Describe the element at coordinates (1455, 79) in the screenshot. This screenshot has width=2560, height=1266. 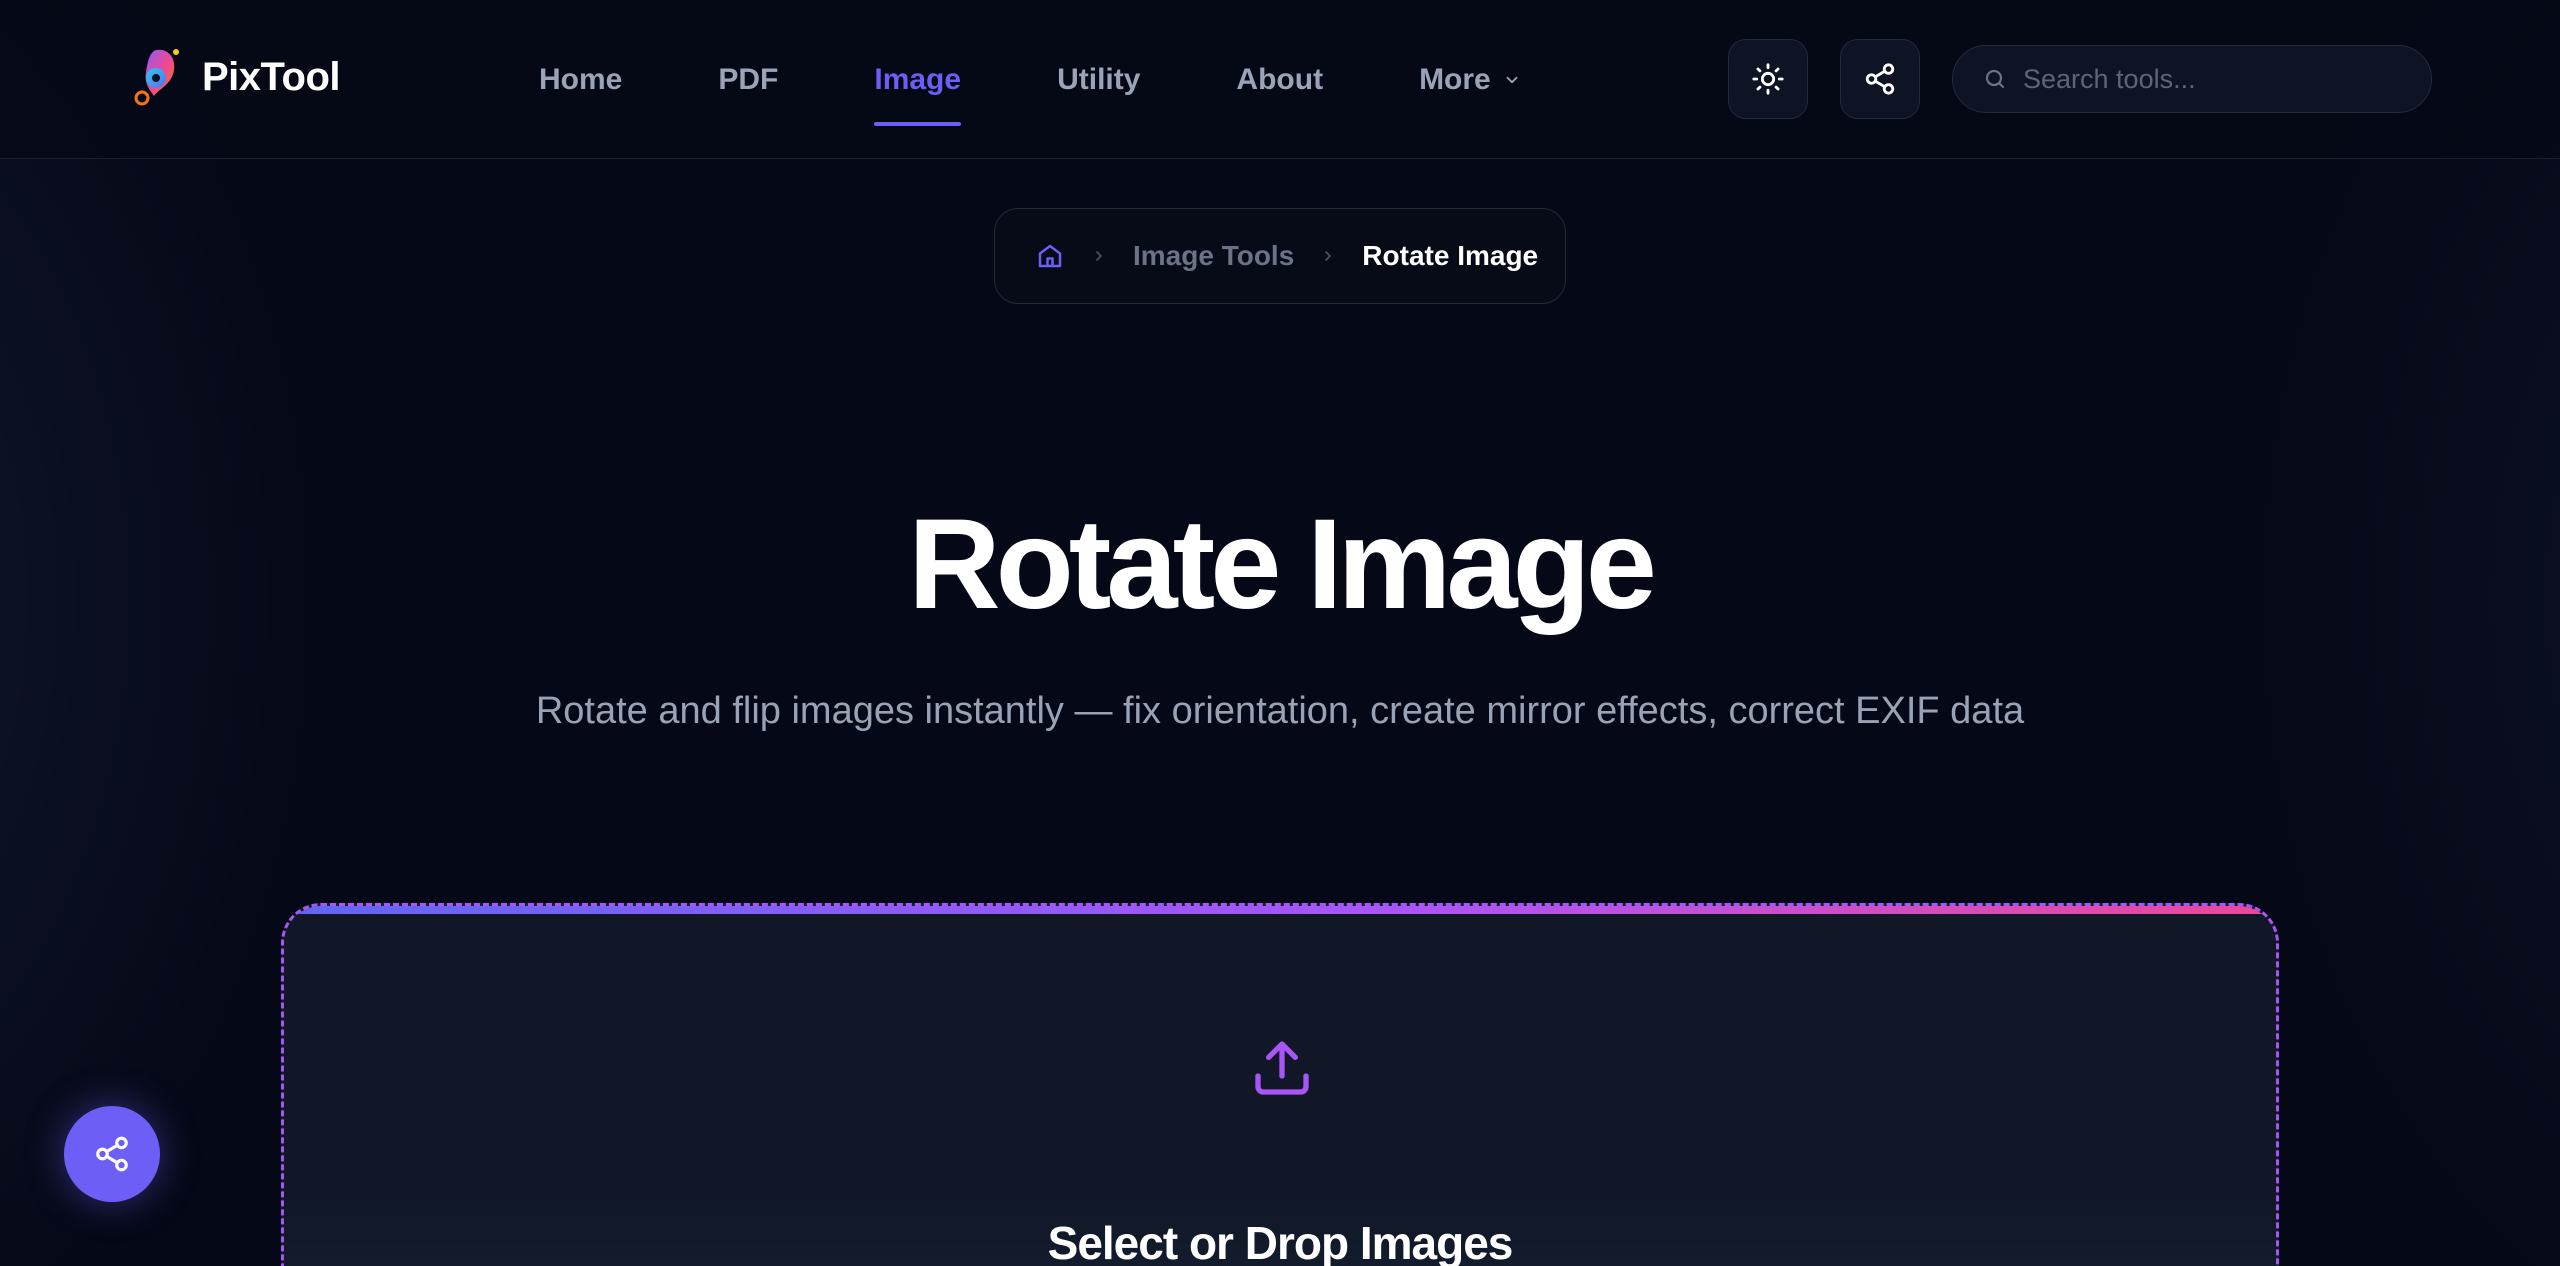
I see `nav-more-label: More` at that location.